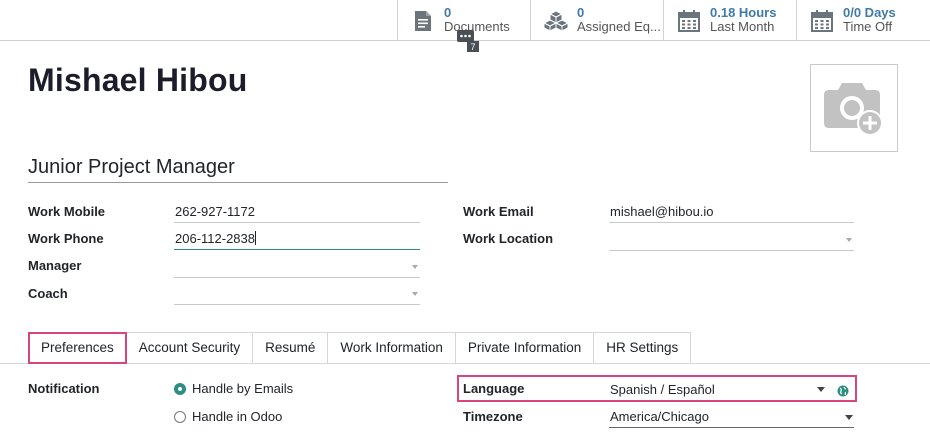  Describe the element at coordinates (643, 348) in the screenshot. I see `tab-hr-settings: HR Settings` at that location.